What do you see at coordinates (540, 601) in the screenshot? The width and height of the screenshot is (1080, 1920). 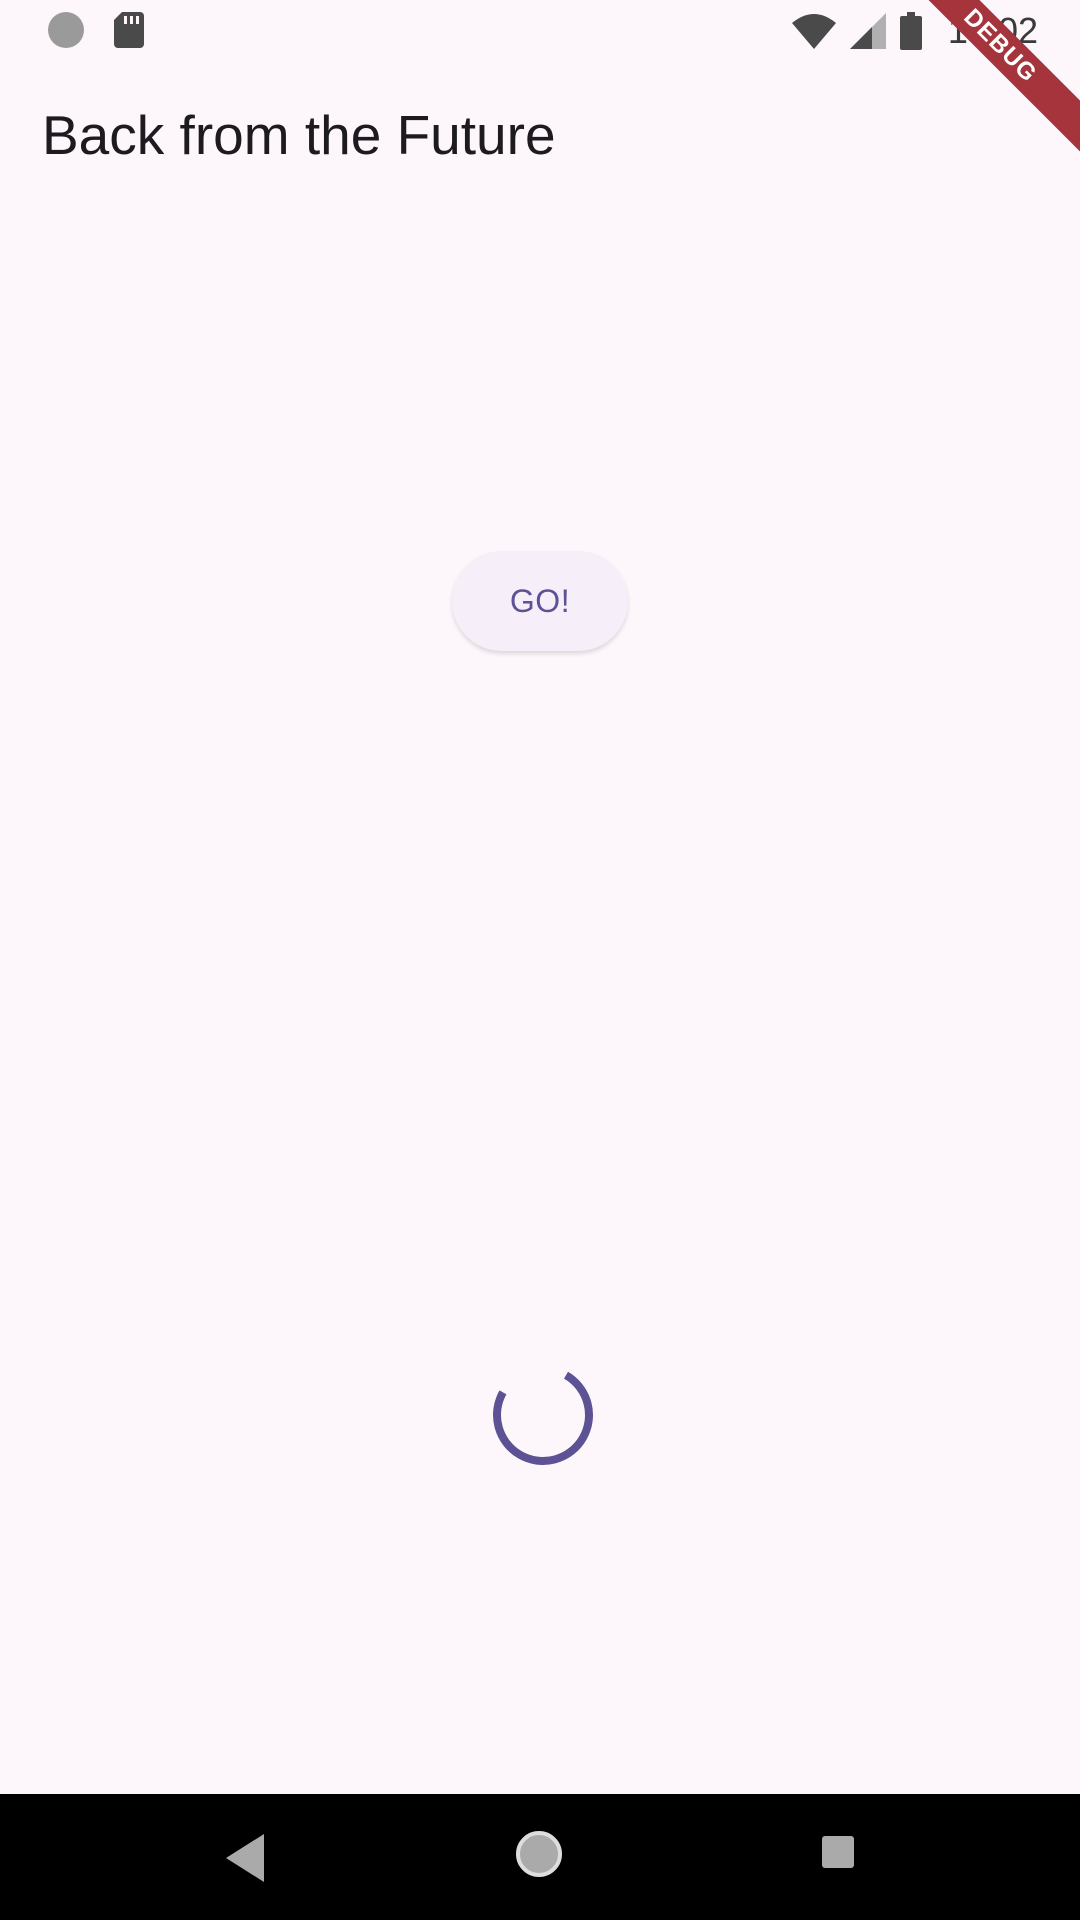 I see `go-button: GO!` at bounding box center [540, 601].